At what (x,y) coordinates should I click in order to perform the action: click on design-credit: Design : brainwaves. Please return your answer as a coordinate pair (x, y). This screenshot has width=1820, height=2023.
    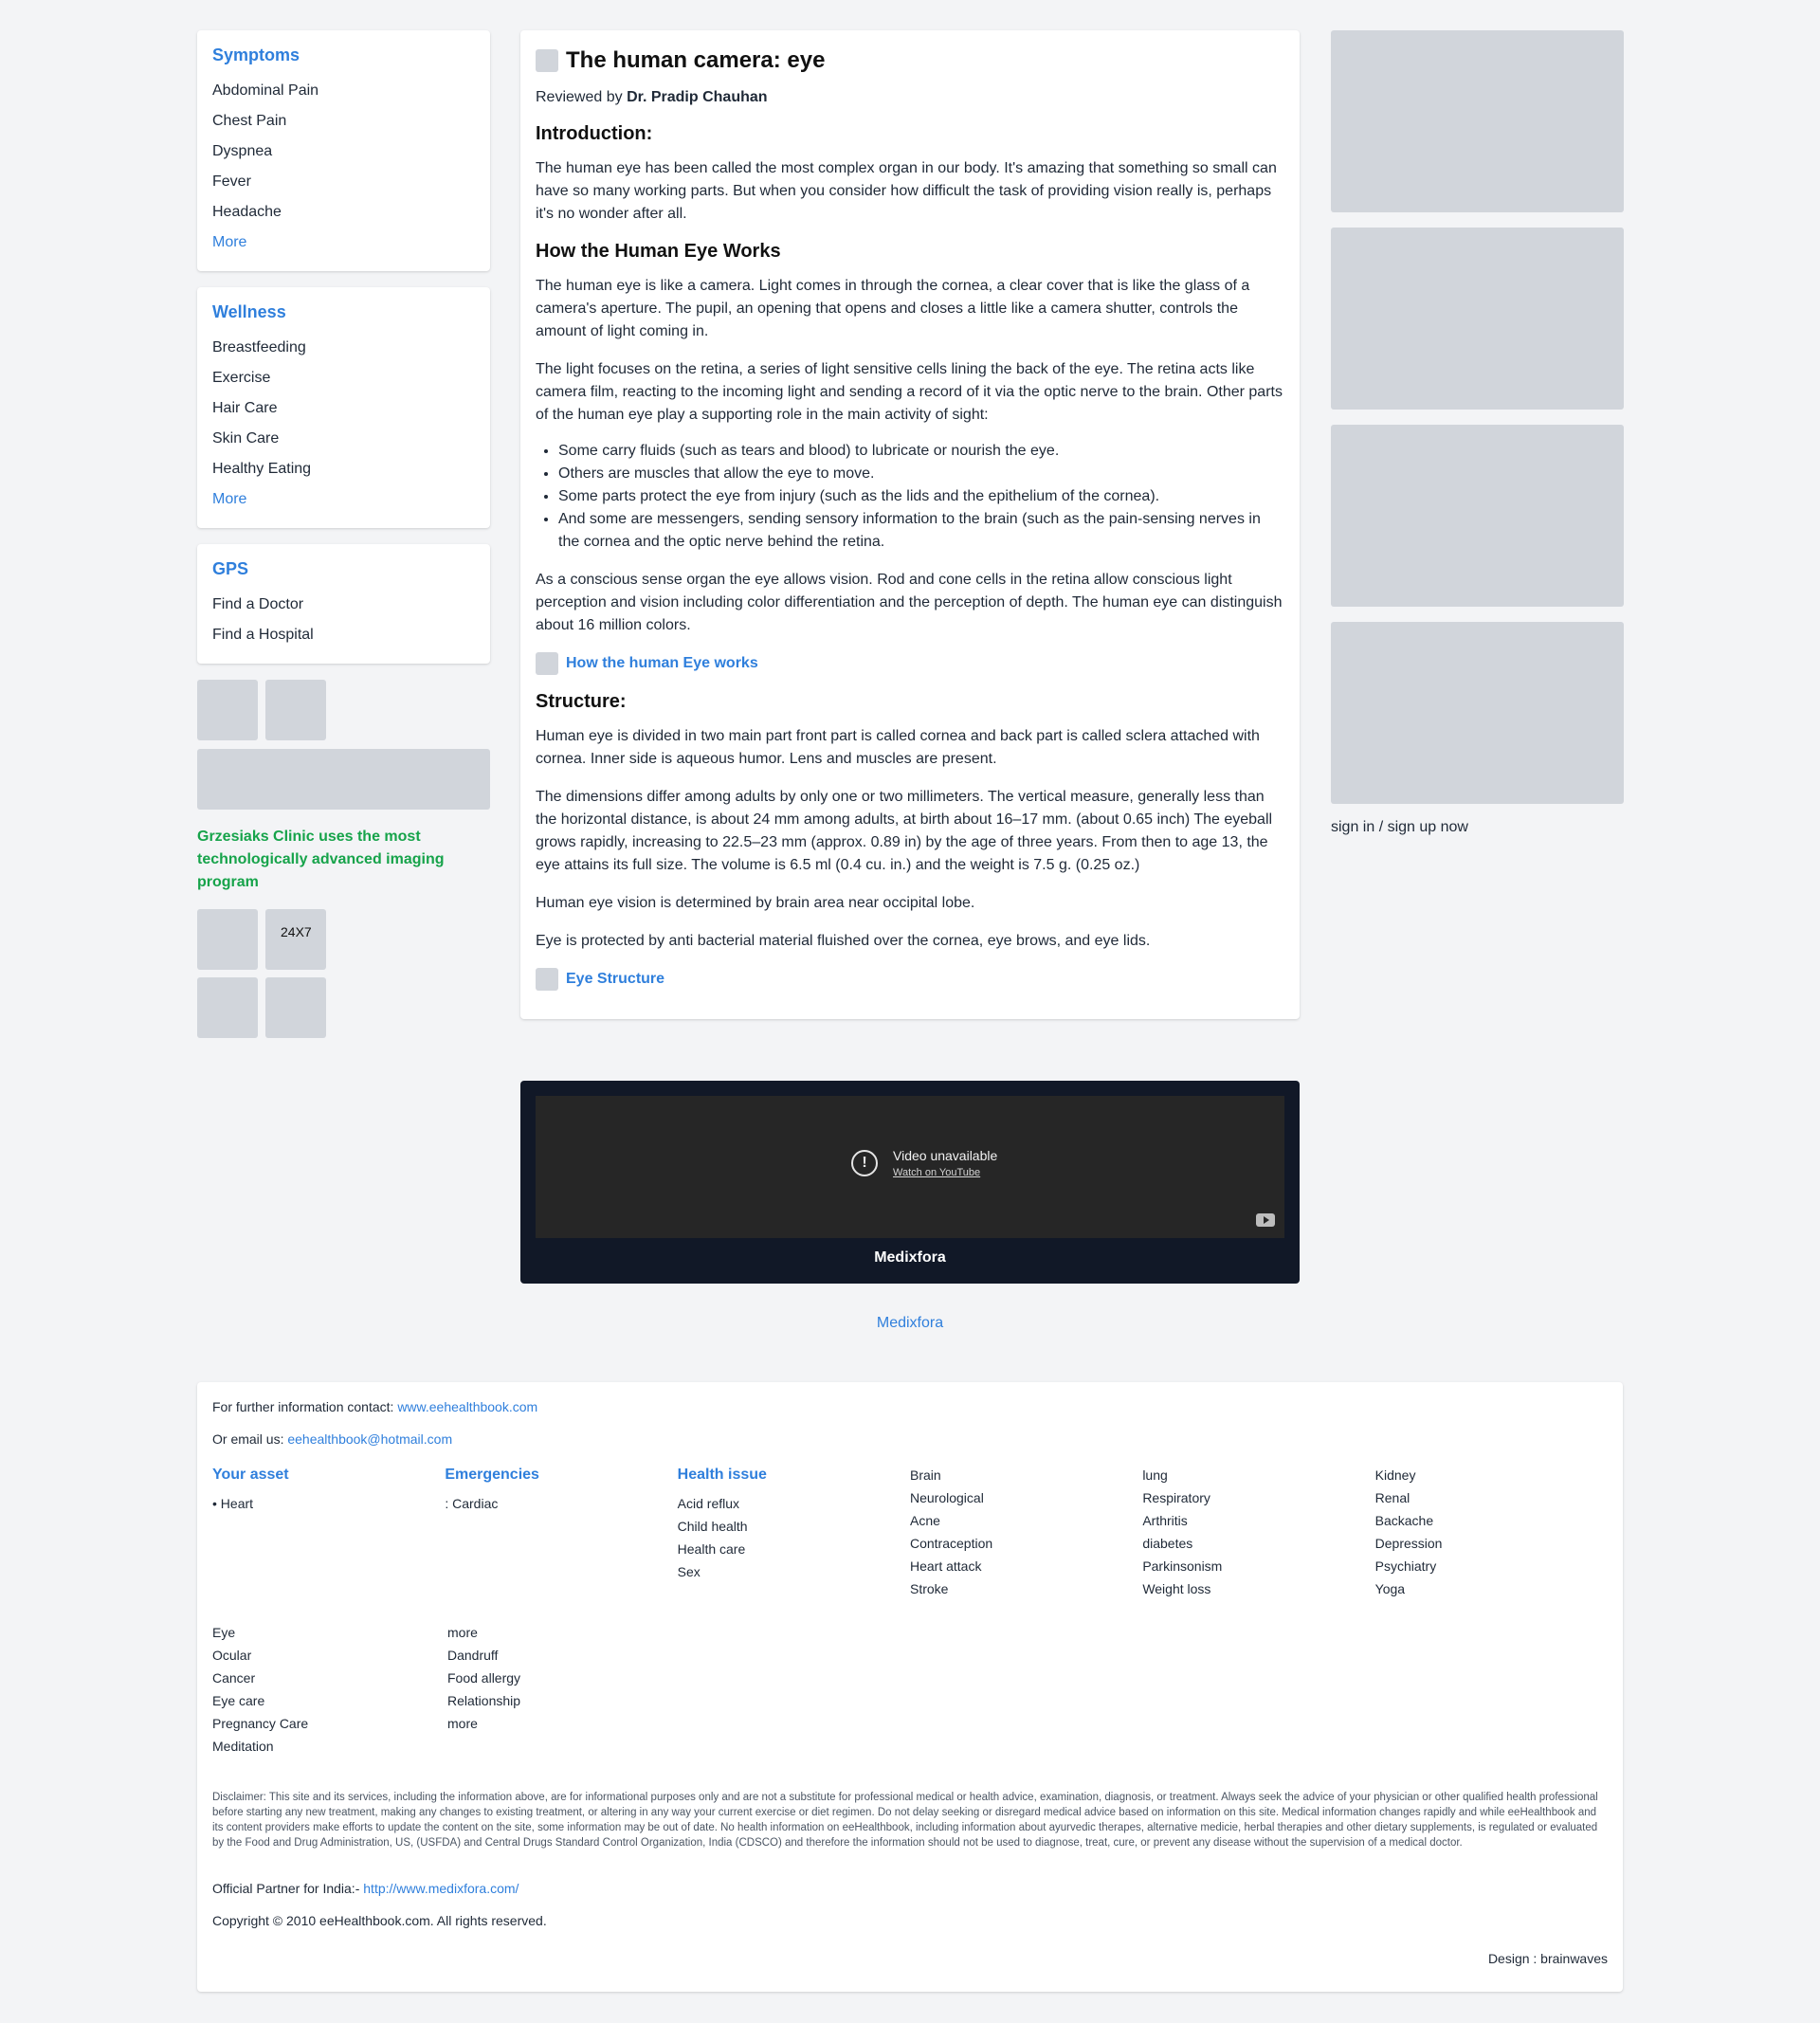
    Looking at the image, I should click on (1547, 1959).